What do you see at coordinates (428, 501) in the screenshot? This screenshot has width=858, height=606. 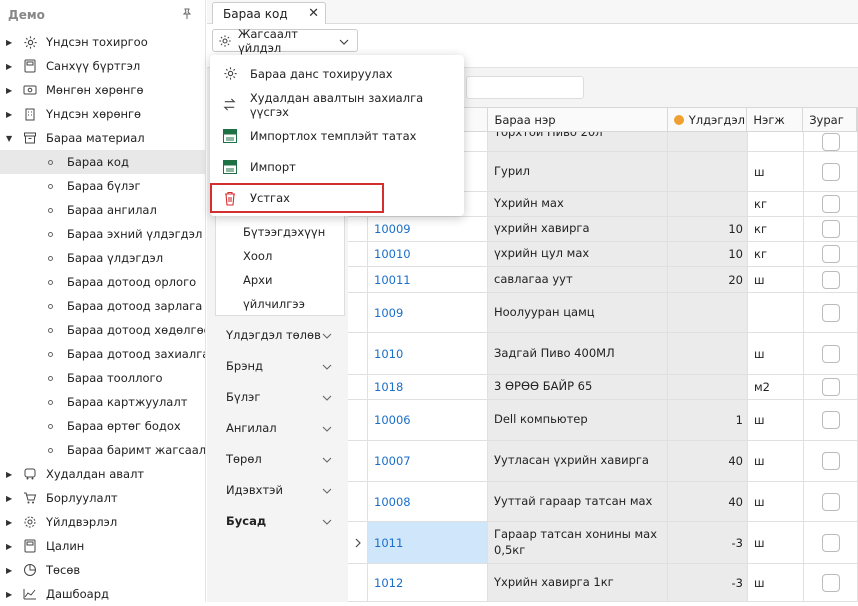 I see `cell-code: 10008` at bounding box center [428, 501].